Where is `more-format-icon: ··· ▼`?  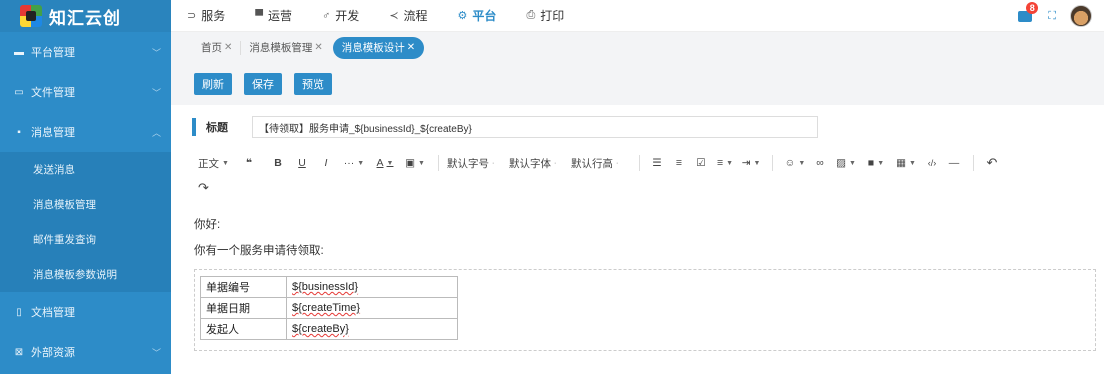 more-format-icon: ··· ▼ is located at coordinates (354, 163).